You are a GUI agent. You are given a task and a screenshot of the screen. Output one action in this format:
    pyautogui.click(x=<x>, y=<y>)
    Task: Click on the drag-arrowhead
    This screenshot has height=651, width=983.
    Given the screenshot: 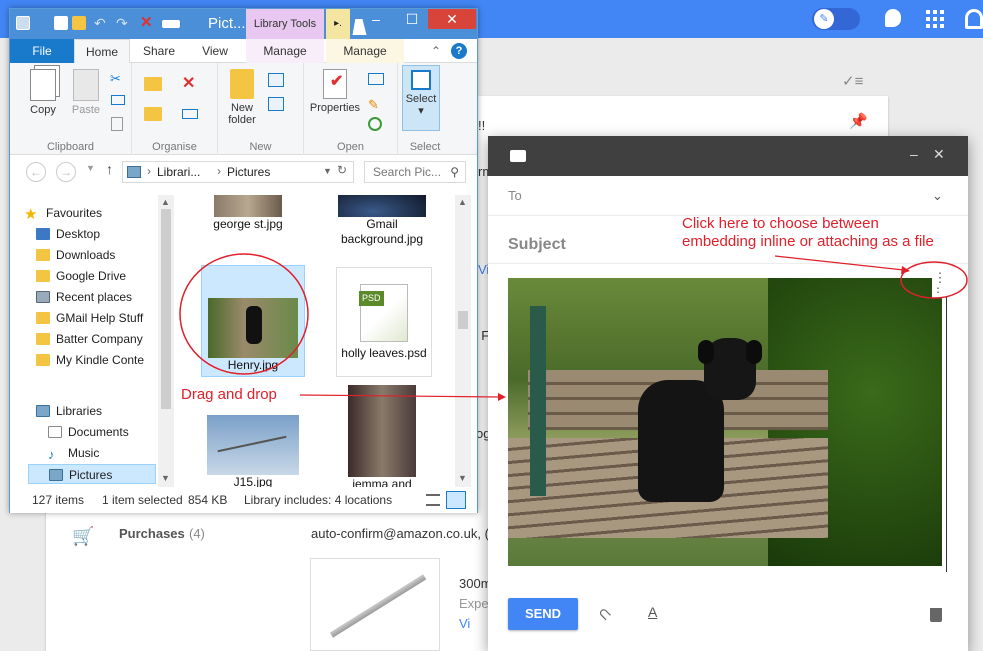 What is the action you would take?
    pyautogui.click(x=502, y=397)
    